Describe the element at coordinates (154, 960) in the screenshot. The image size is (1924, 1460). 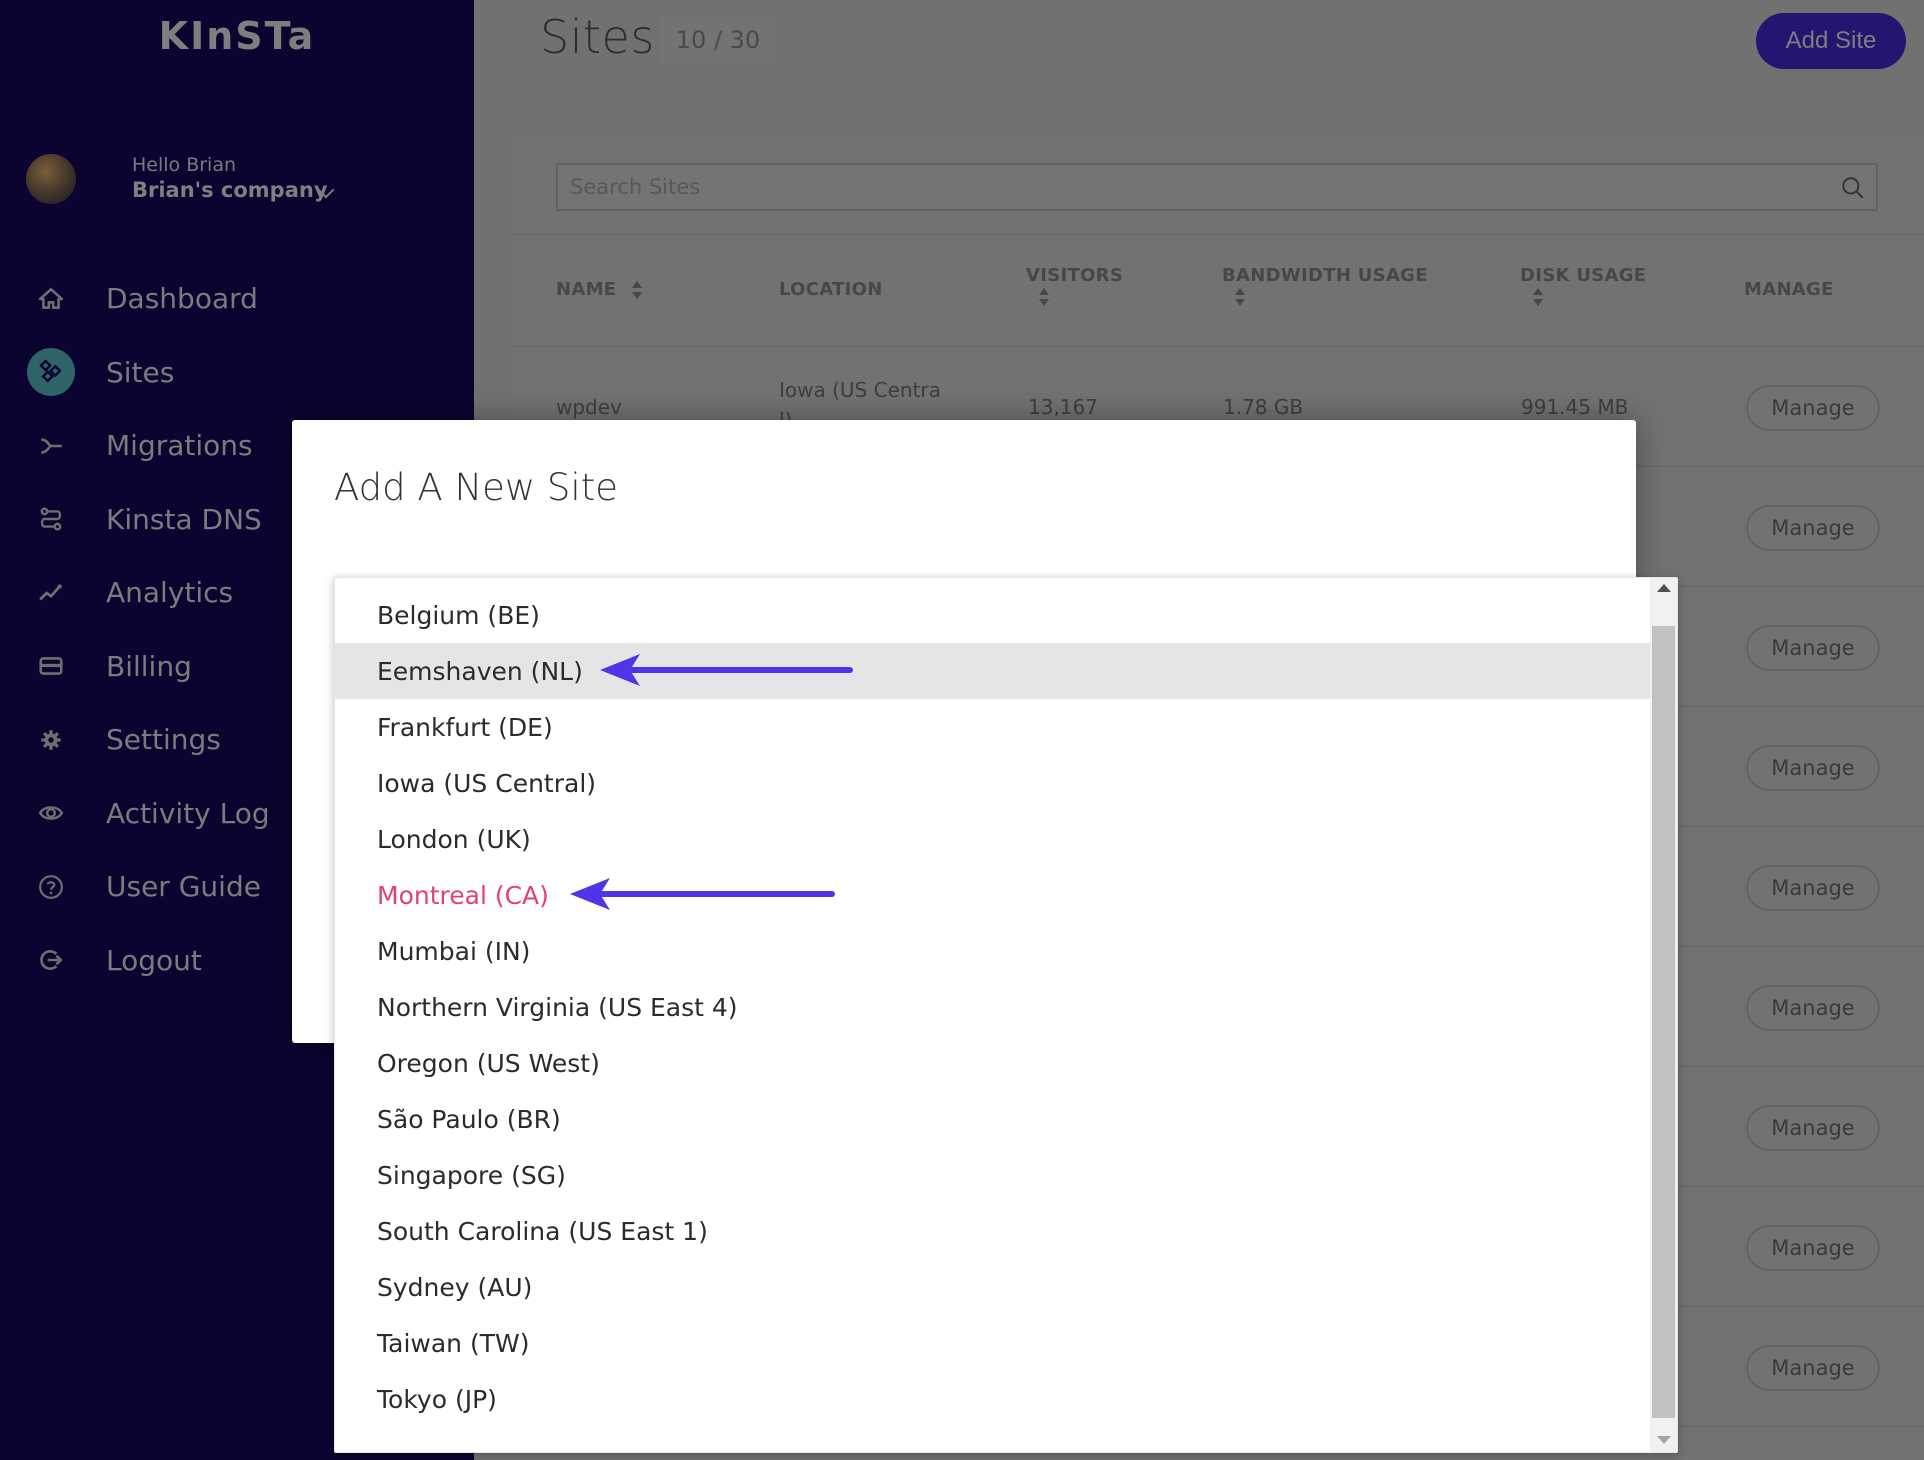
I see `sidebar-item-label: Logout` at that location.